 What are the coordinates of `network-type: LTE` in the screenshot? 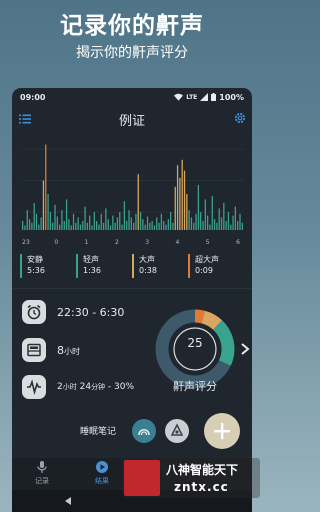 It's located at (192, 97).